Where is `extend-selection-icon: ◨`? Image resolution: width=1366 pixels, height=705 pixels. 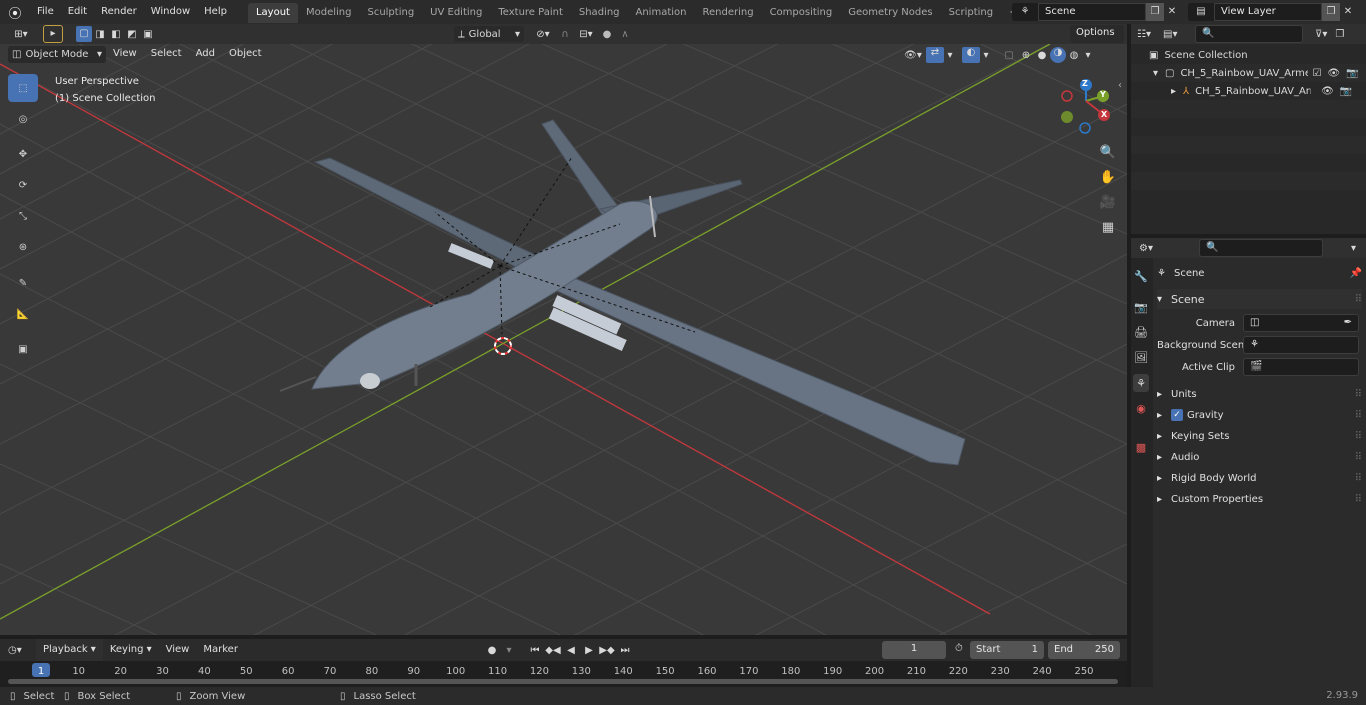 extend-selection-icon: ◨ is located at coordinates (100, 34).